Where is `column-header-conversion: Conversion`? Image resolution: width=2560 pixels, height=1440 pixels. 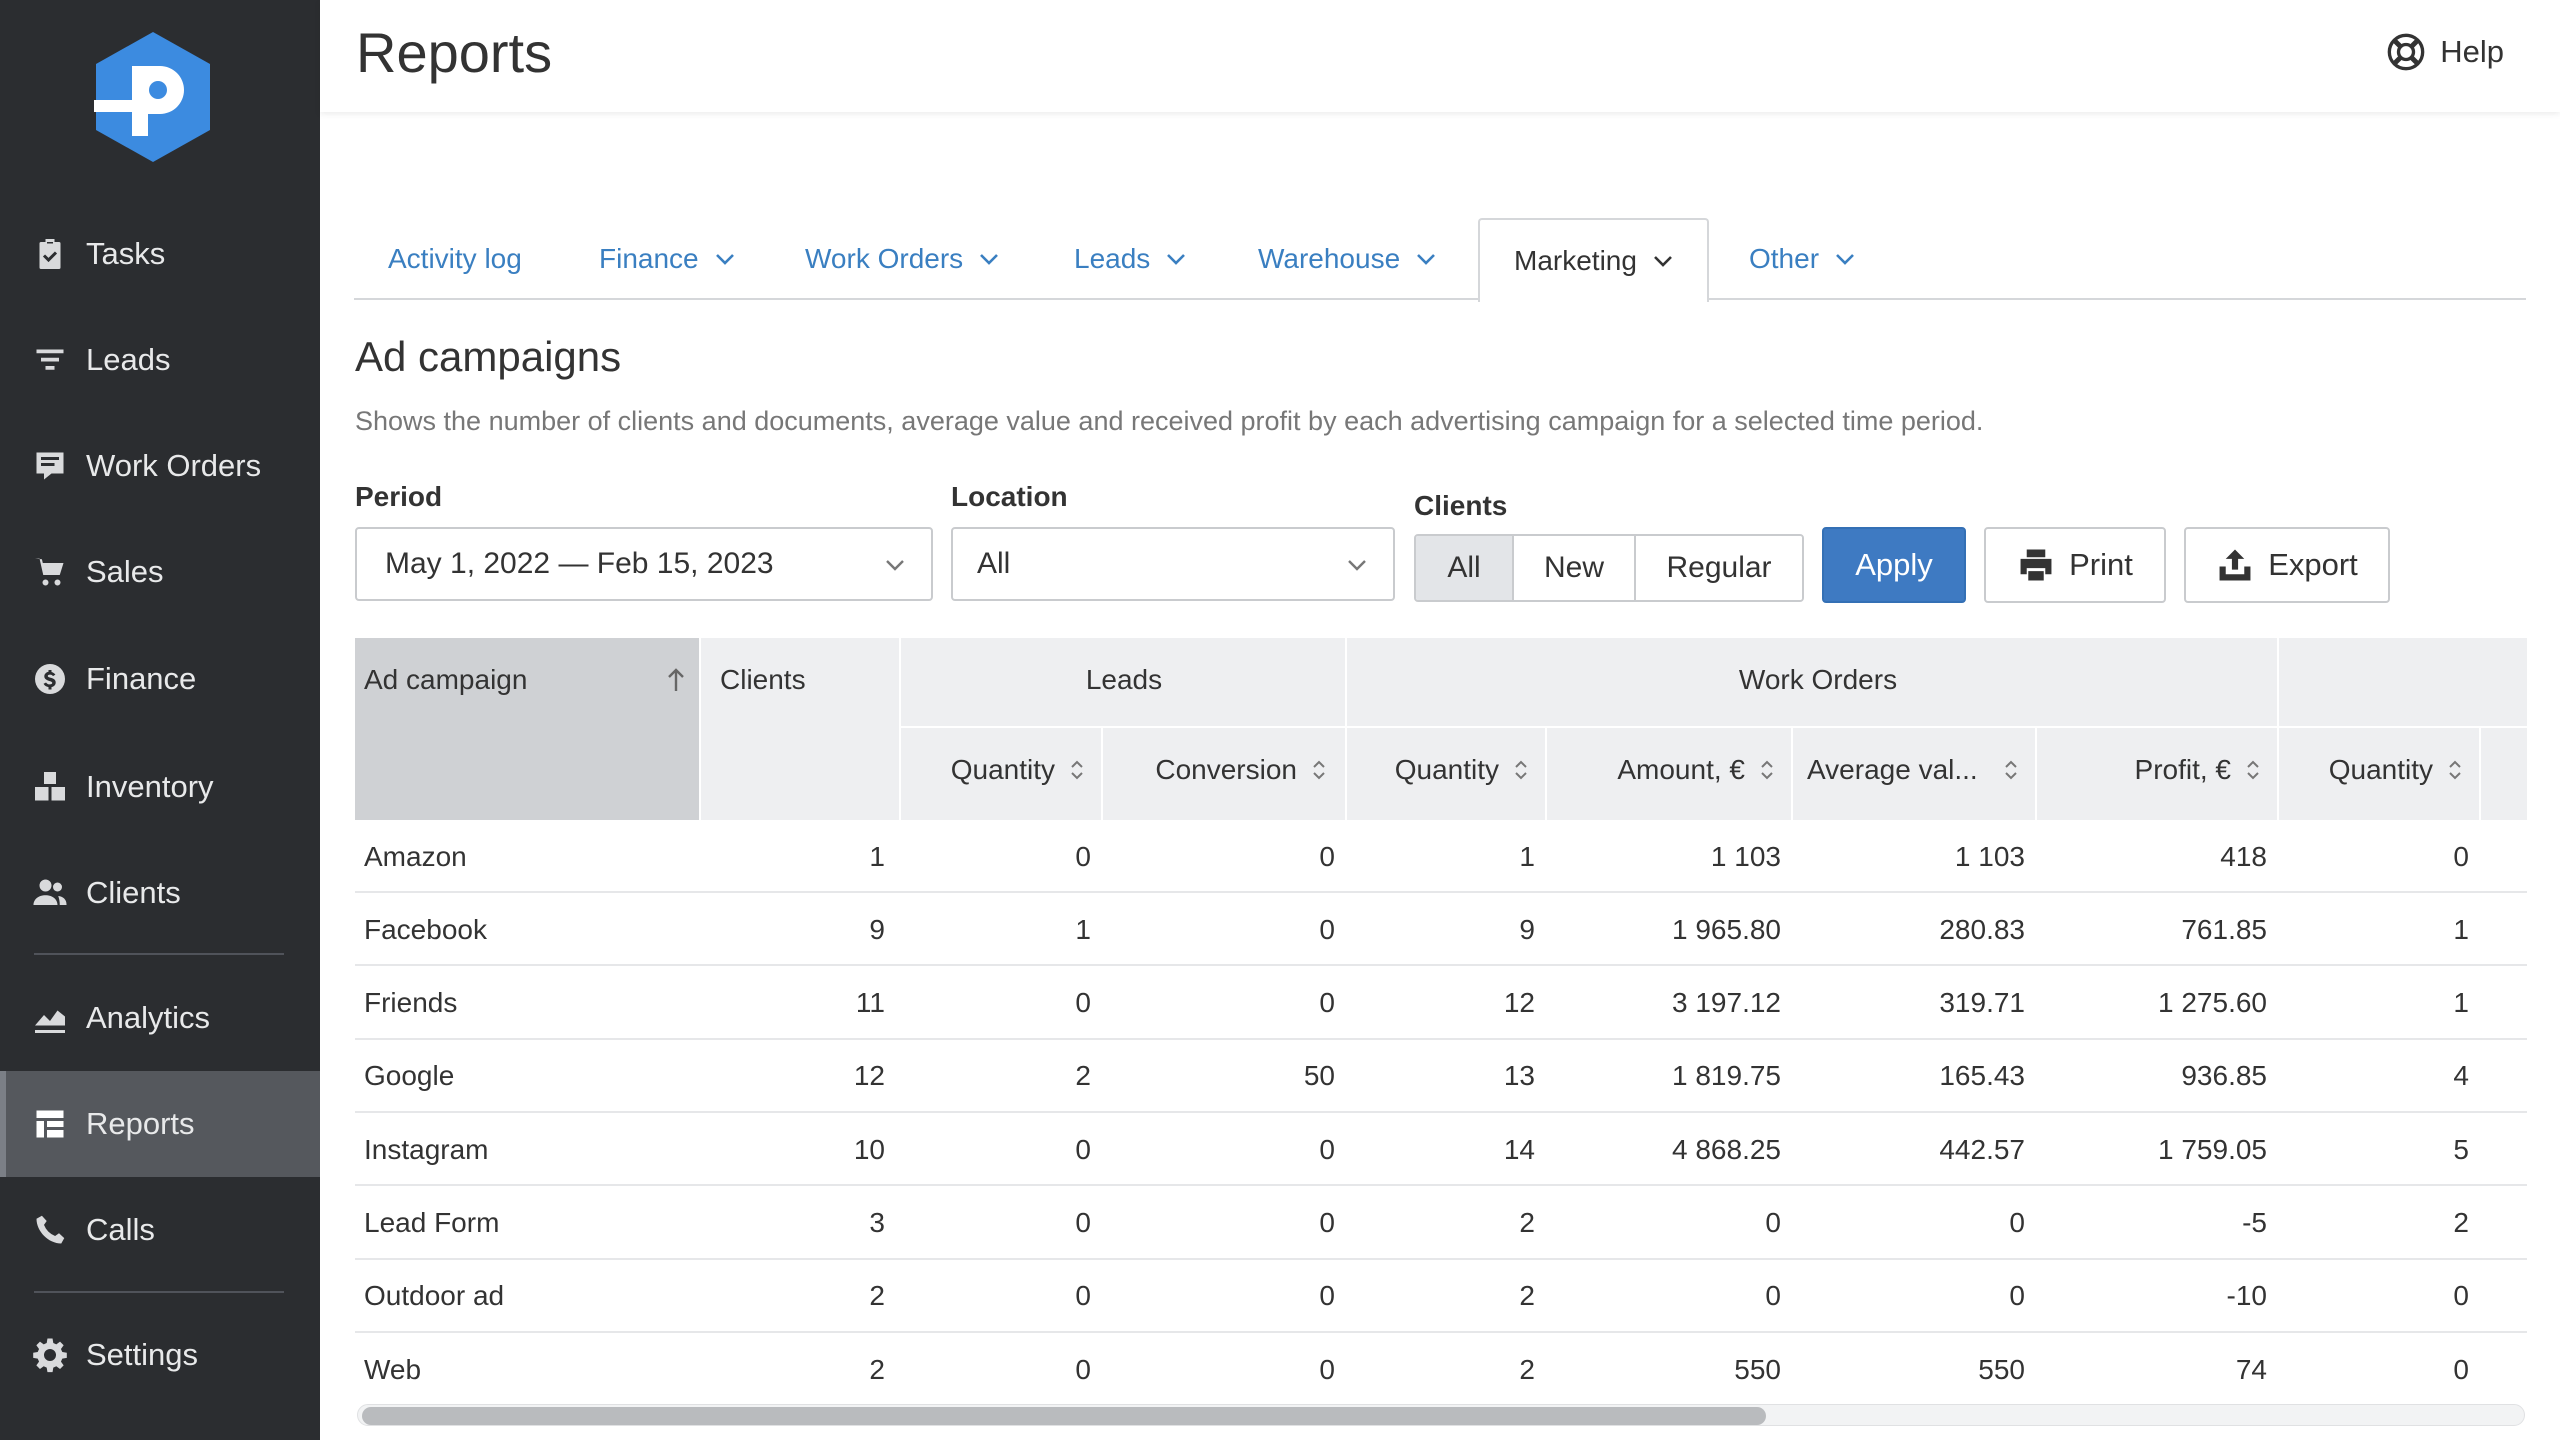
column-header-conversion: Conversion is located at coordinates (1224, 770).